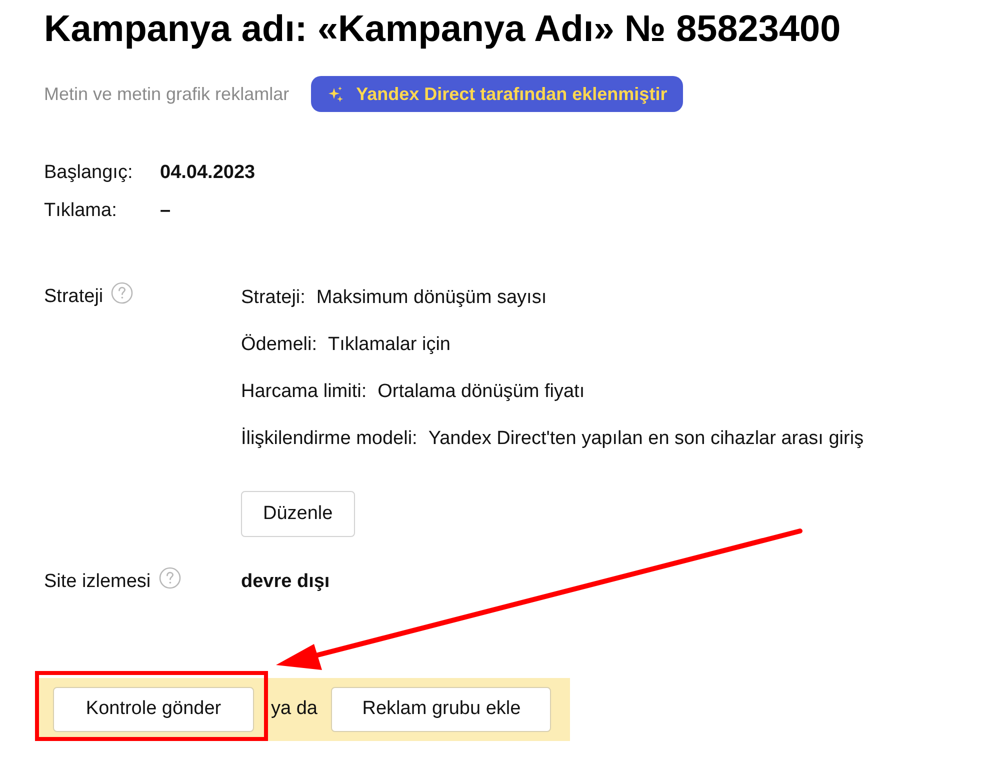 The height and width of the screenshot is (764, 1000). Describe the element at coordinates (512, 94) in the screenshot. I see `badge-text: Yandex Direct tarafından eklenmiştir` at that location.